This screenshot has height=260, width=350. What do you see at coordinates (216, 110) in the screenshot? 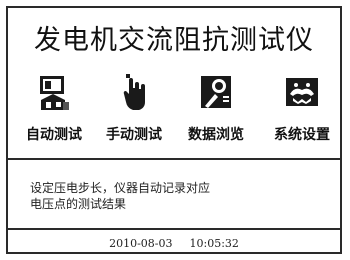
I see `menu-item-data-browse: 数据浏览` at bounding box center [216, 110].